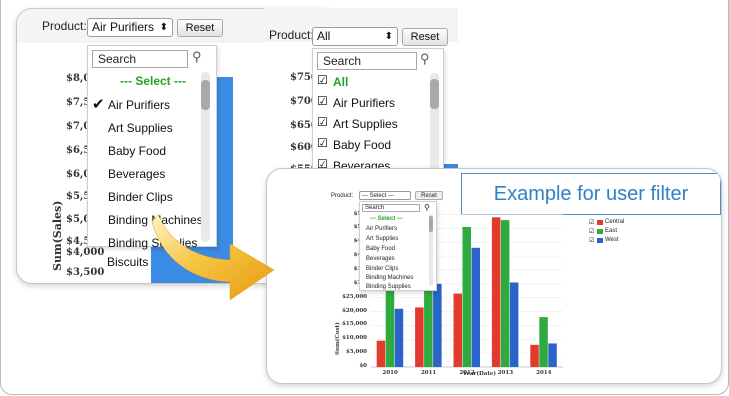 The height and width of the screenshot is (396, 729). I want to click on checkmark-icon: ✔, so click(98, 104).